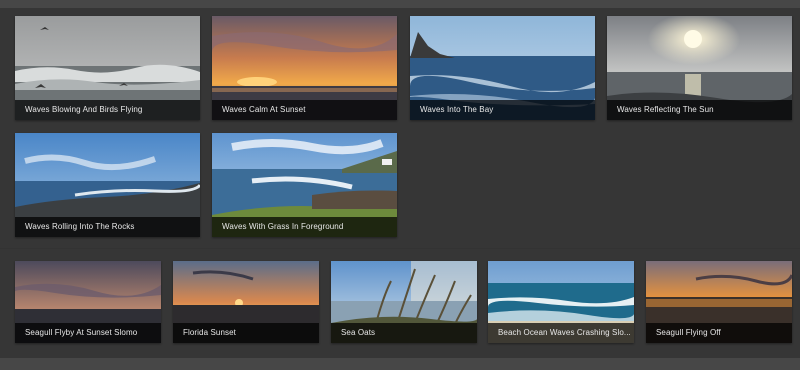 Image resolution: width=800 pixels, height=370 pixels. I want to click on bottom-bar, so click(400, 364).